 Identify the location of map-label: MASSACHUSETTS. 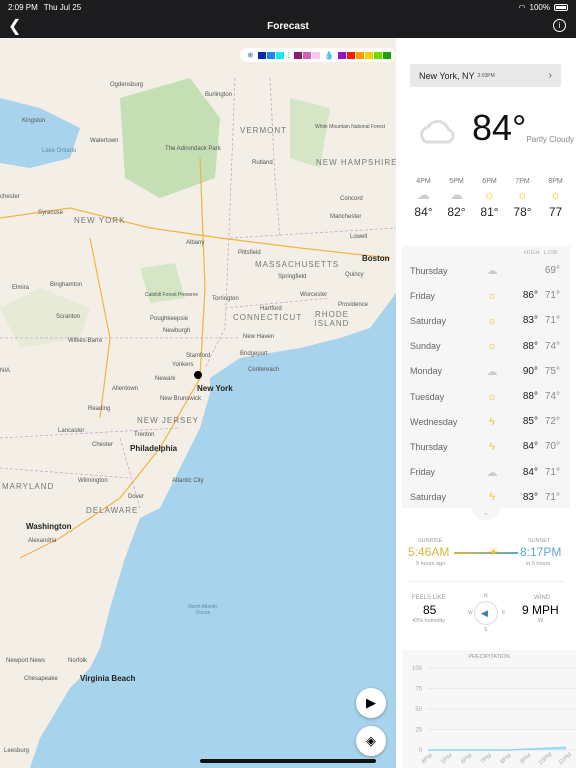
(297, 264).